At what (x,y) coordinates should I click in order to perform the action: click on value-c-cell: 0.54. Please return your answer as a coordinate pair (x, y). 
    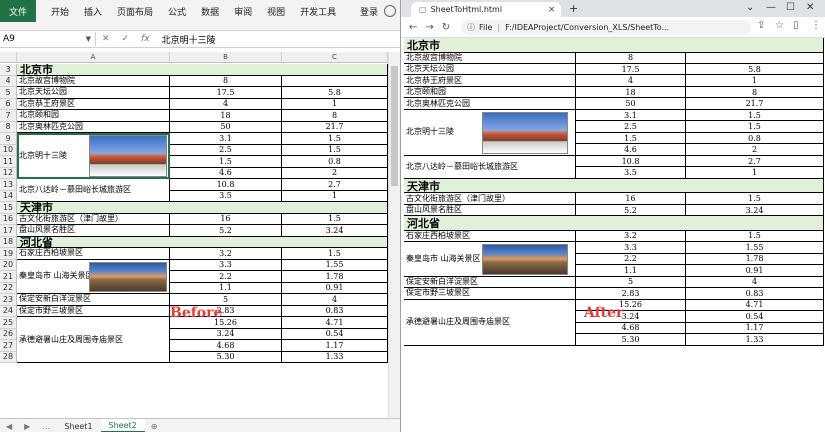
    Looking at the image, I should click on (335, 334).